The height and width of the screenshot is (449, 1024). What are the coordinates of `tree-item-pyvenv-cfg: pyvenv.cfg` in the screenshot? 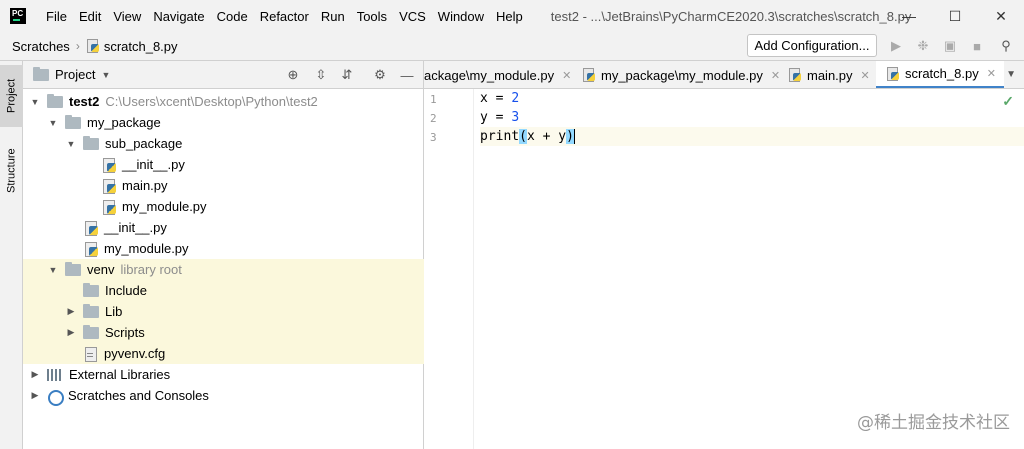 It's located at (223, 353).